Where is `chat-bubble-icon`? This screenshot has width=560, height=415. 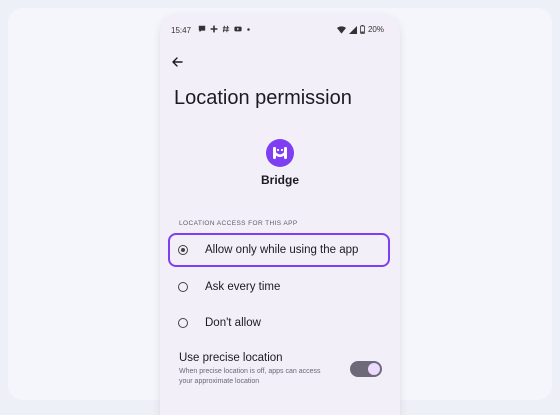
chat-bubble-icon is located at coordinates (202, 29).